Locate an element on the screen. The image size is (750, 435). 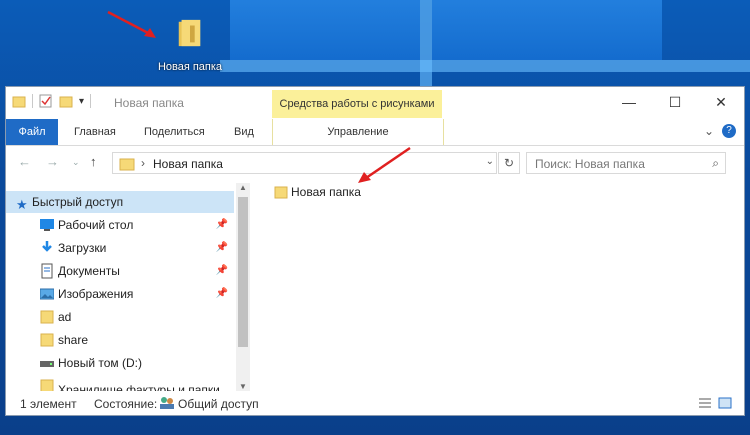
tab-share: Поделиться is located at coordinates (174, 132).